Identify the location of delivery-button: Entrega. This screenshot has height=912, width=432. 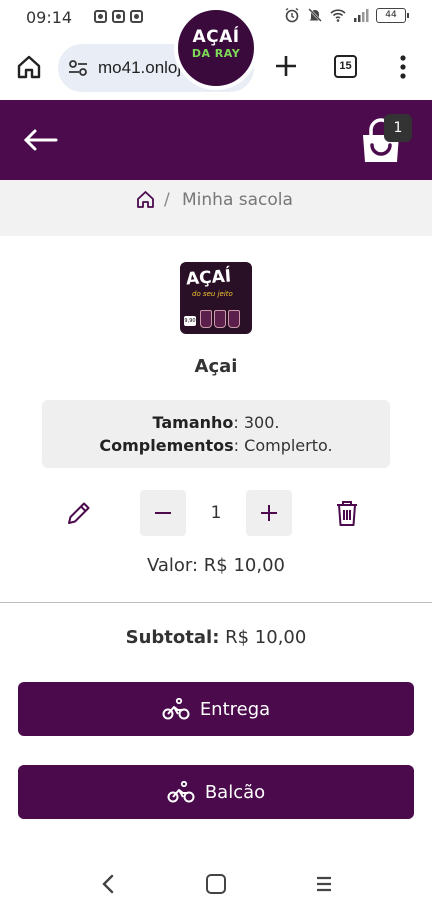
(216, 709).